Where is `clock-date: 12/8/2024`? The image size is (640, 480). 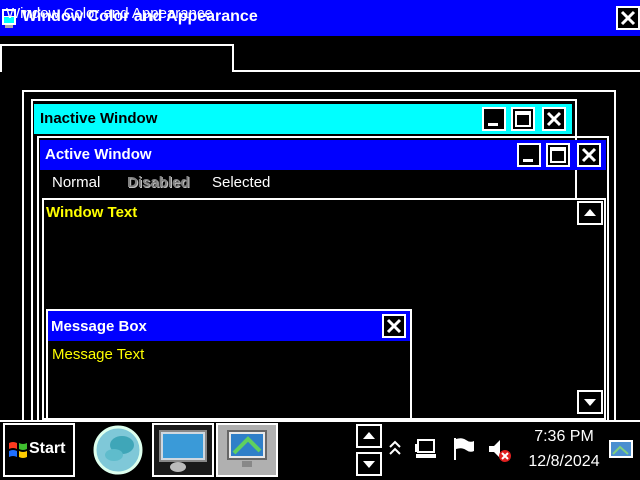
clock-date: 12/8/2024 is located at coordinates (564, 462).